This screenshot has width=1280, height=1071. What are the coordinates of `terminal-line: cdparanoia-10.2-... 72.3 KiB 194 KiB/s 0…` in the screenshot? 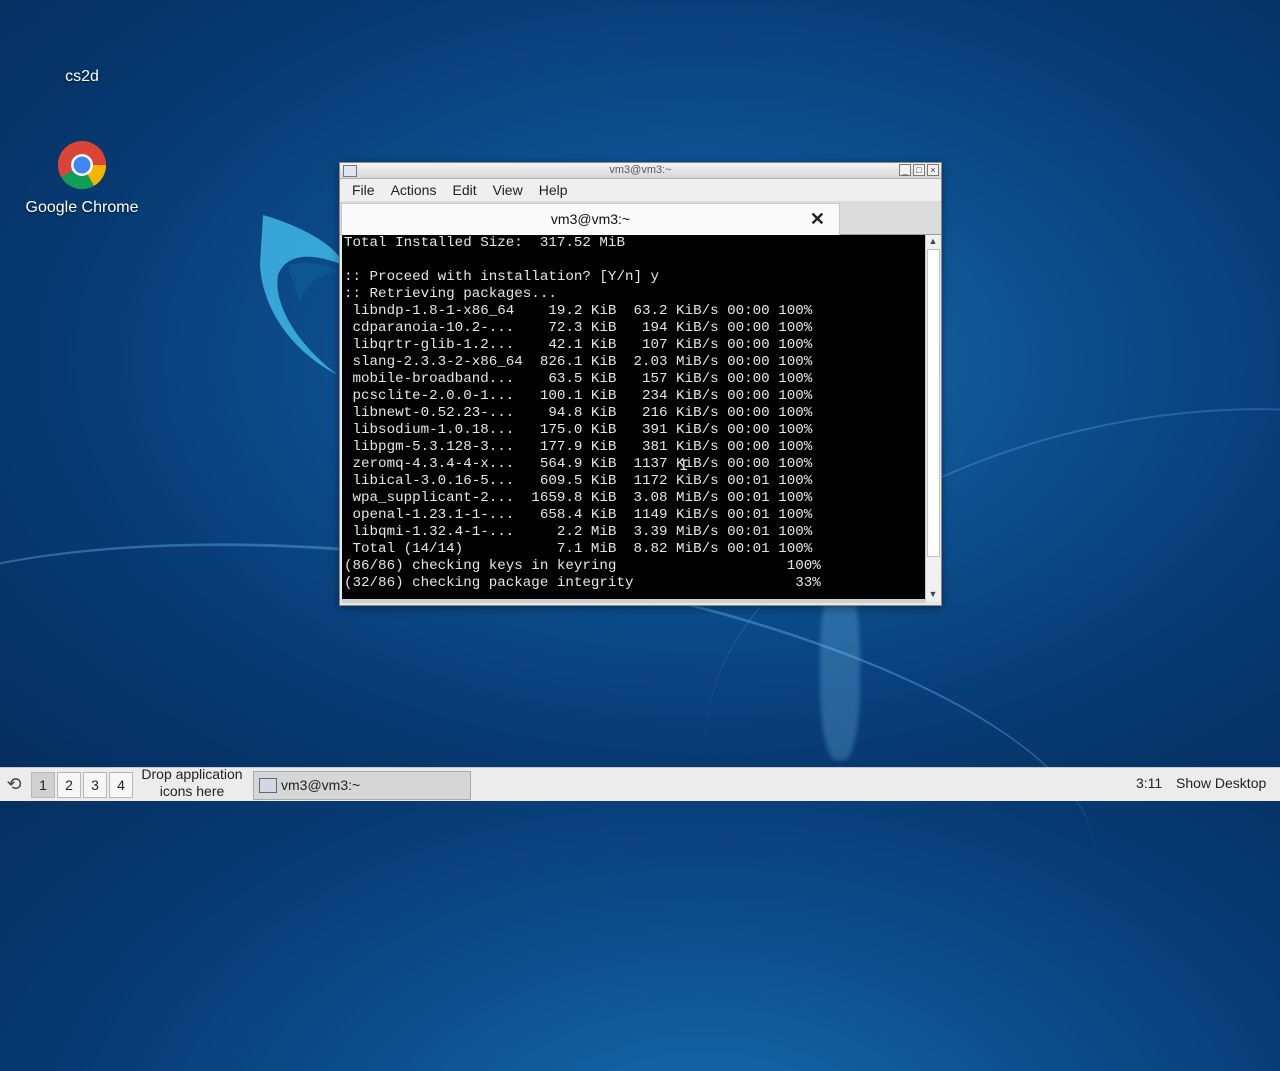 It's located at (582, 328).